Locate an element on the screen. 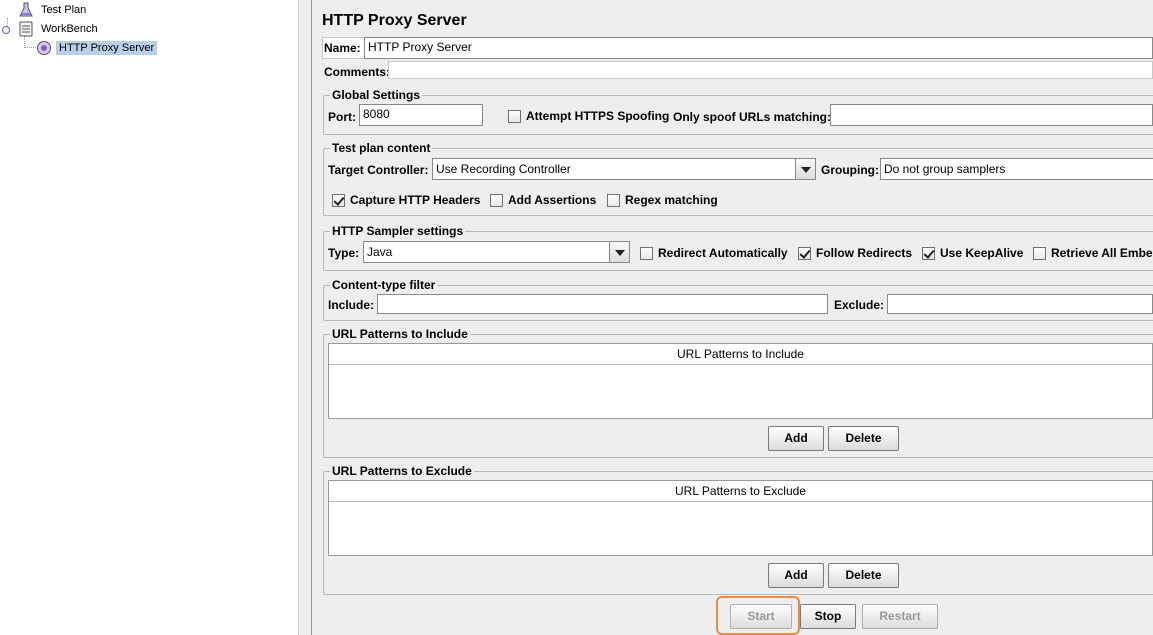 This screenshot has width=1153, height=635. retrieve-embedded-checkbox: Retrieve All Embed is located at coordinates (1093, 253).